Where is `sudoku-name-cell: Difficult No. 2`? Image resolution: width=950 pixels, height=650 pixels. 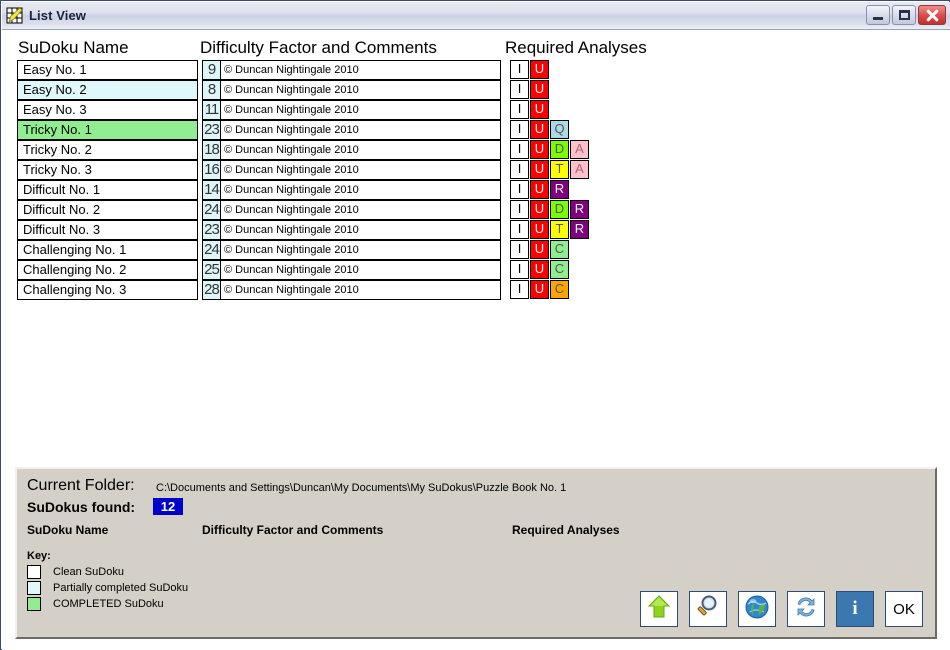 sudoku-name-cell: Difficult No. 2 is located at coordinates (107, 210).